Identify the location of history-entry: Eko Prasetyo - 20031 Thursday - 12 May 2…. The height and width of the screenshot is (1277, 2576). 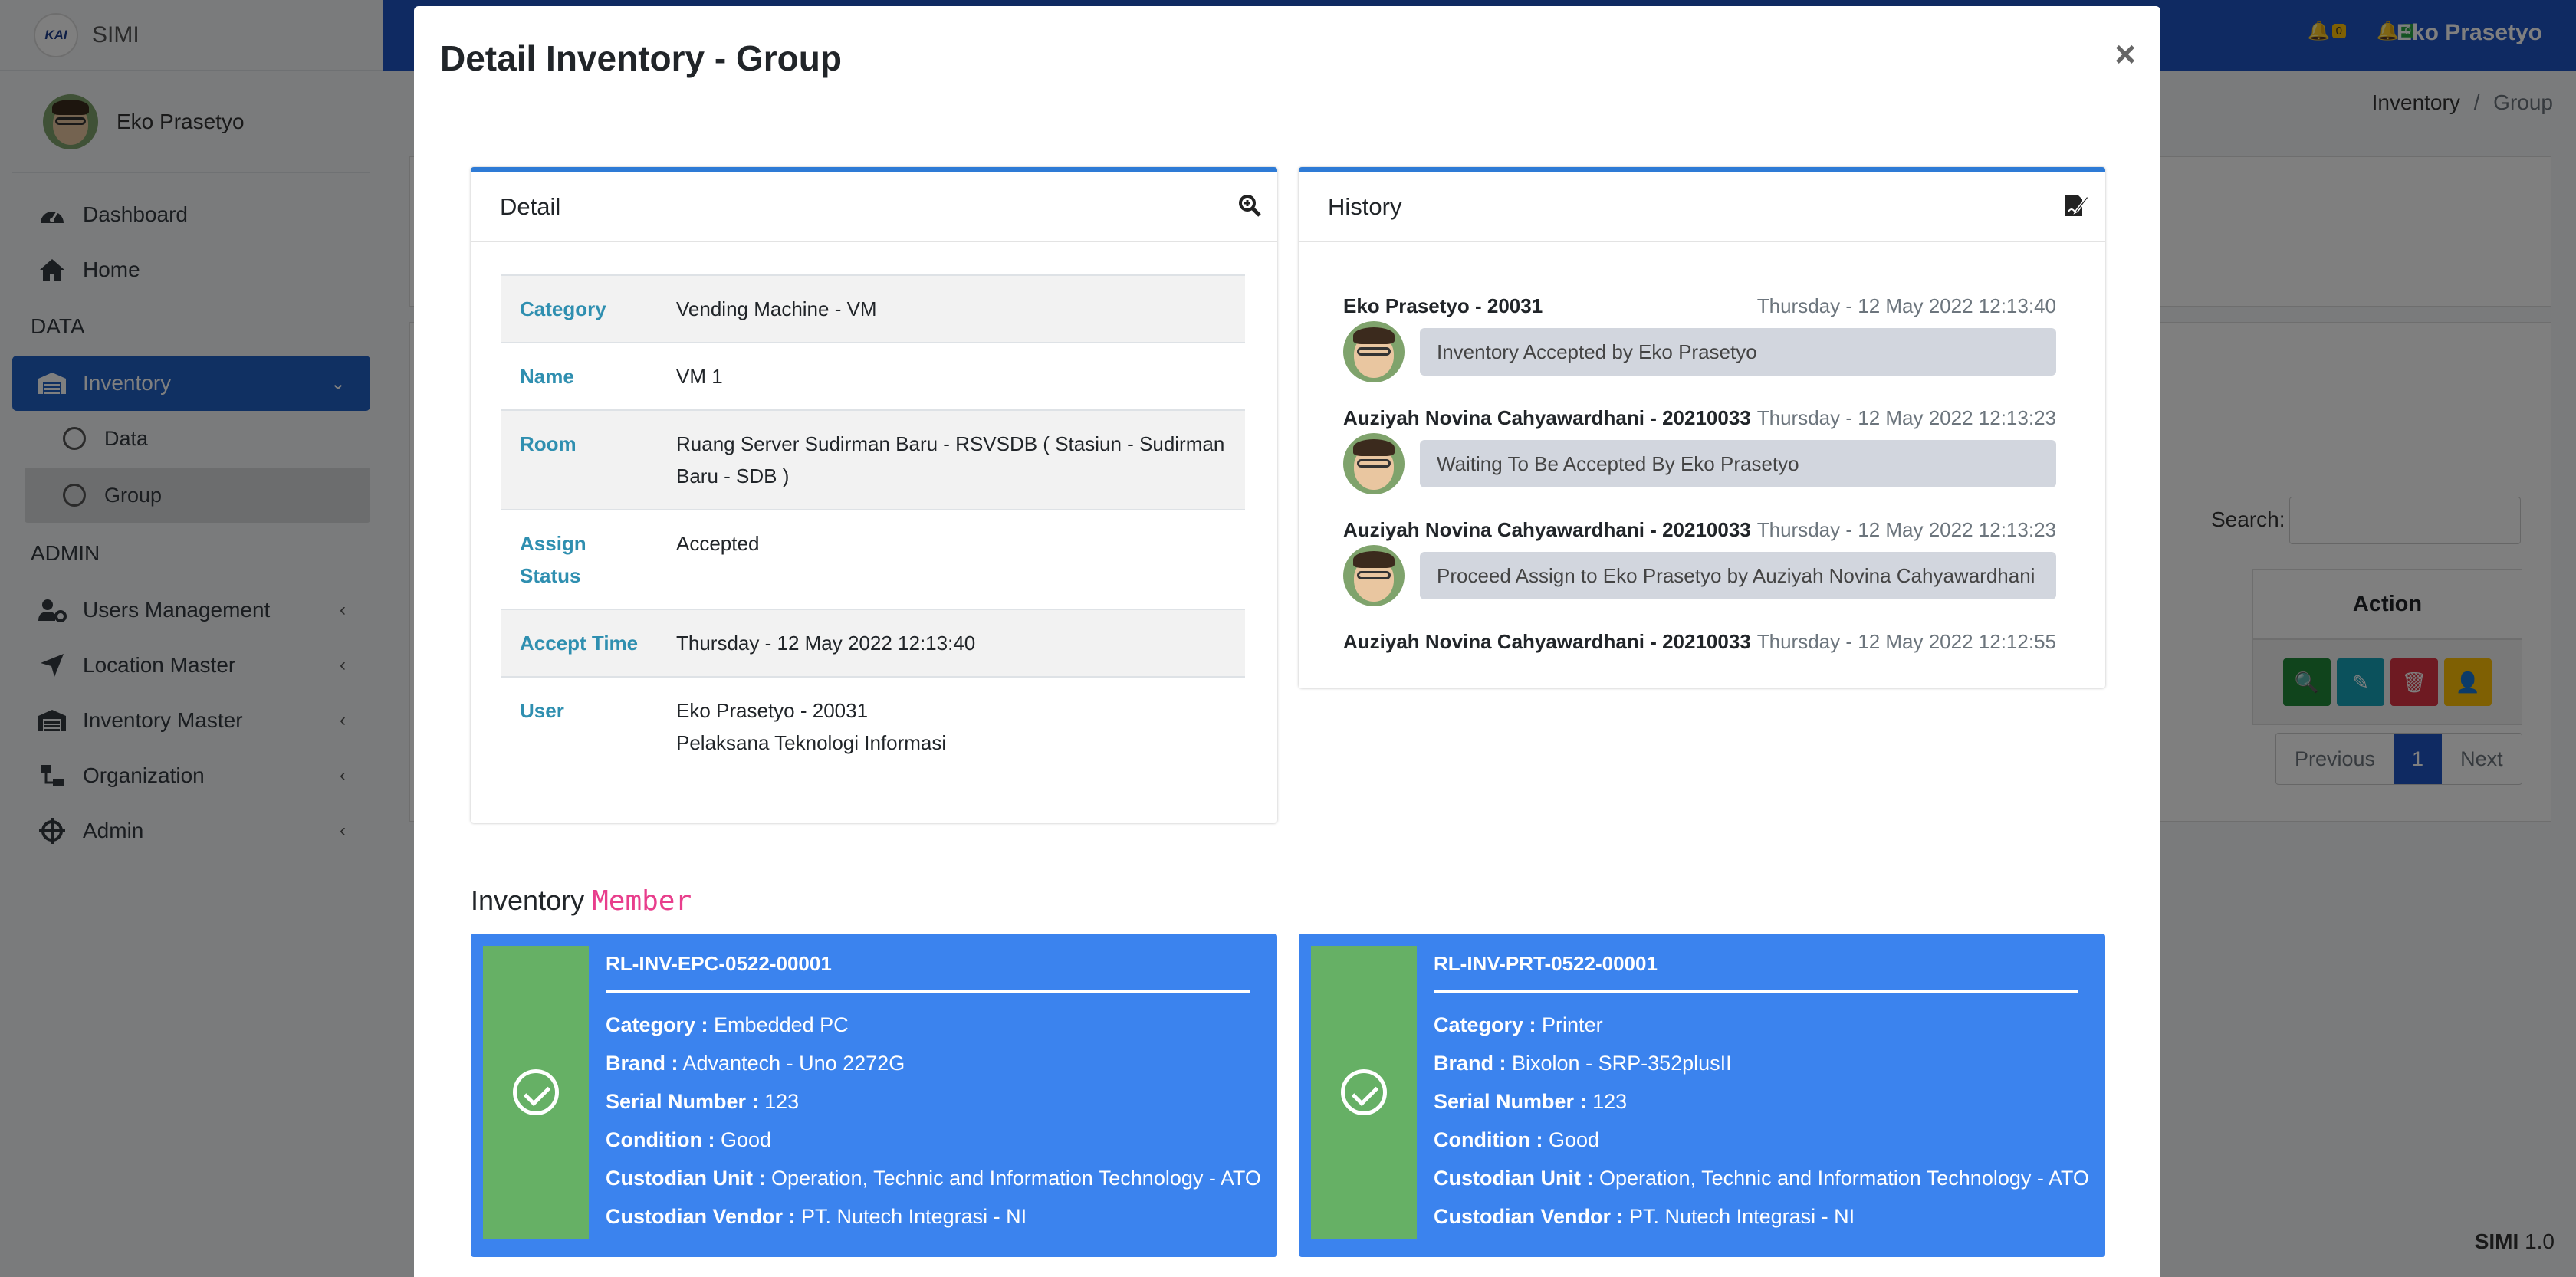
(1699, 338).